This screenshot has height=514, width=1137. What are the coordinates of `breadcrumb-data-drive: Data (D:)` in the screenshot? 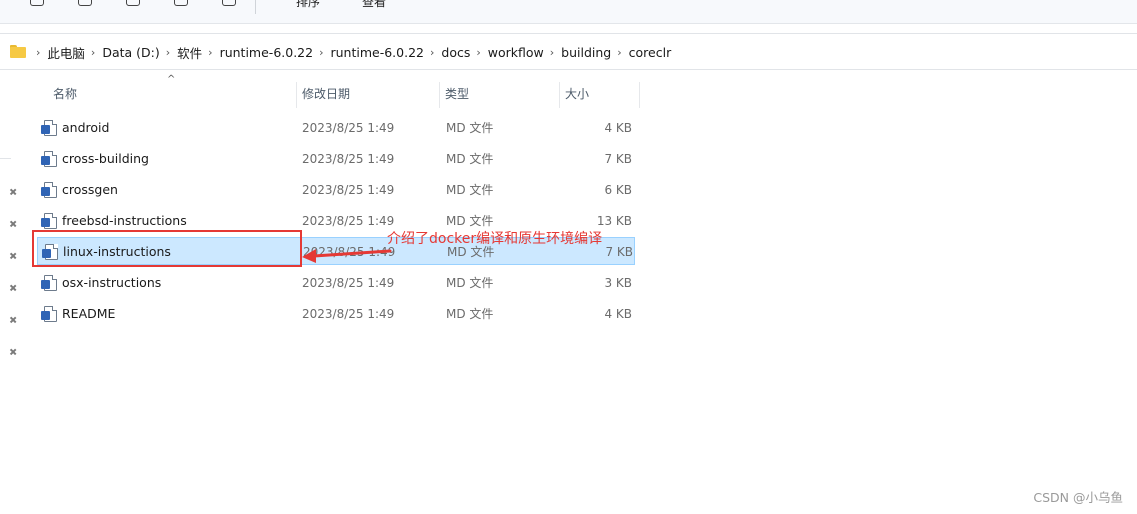 It's located at (130, 52).